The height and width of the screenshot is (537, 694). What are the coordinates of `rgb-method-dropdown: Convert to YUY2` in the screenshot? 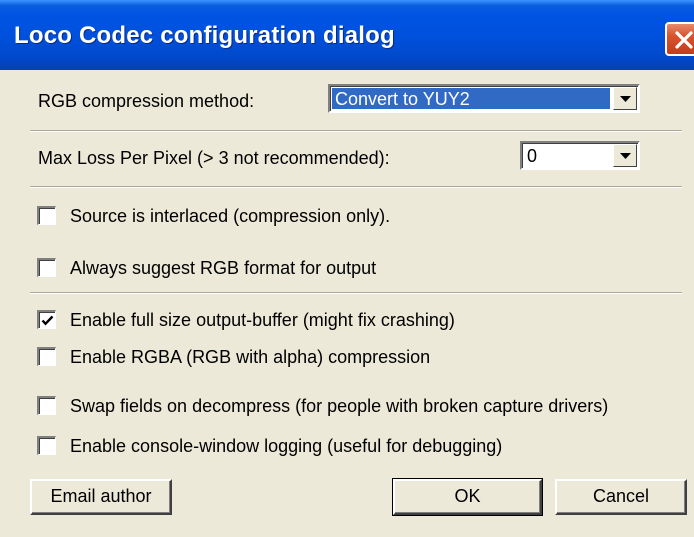 It's located at (484, 98).